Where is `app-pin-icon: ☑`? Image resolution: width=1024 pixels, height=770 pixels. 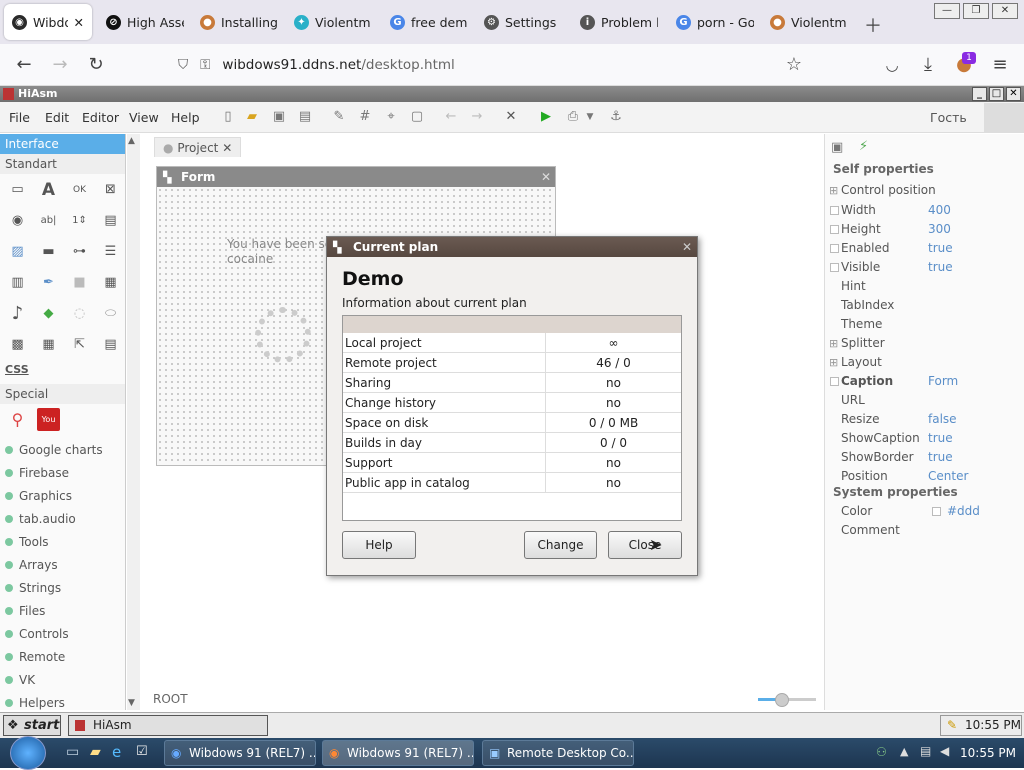 app-pin-icon: ☑ is located at coordinates (142, 751).